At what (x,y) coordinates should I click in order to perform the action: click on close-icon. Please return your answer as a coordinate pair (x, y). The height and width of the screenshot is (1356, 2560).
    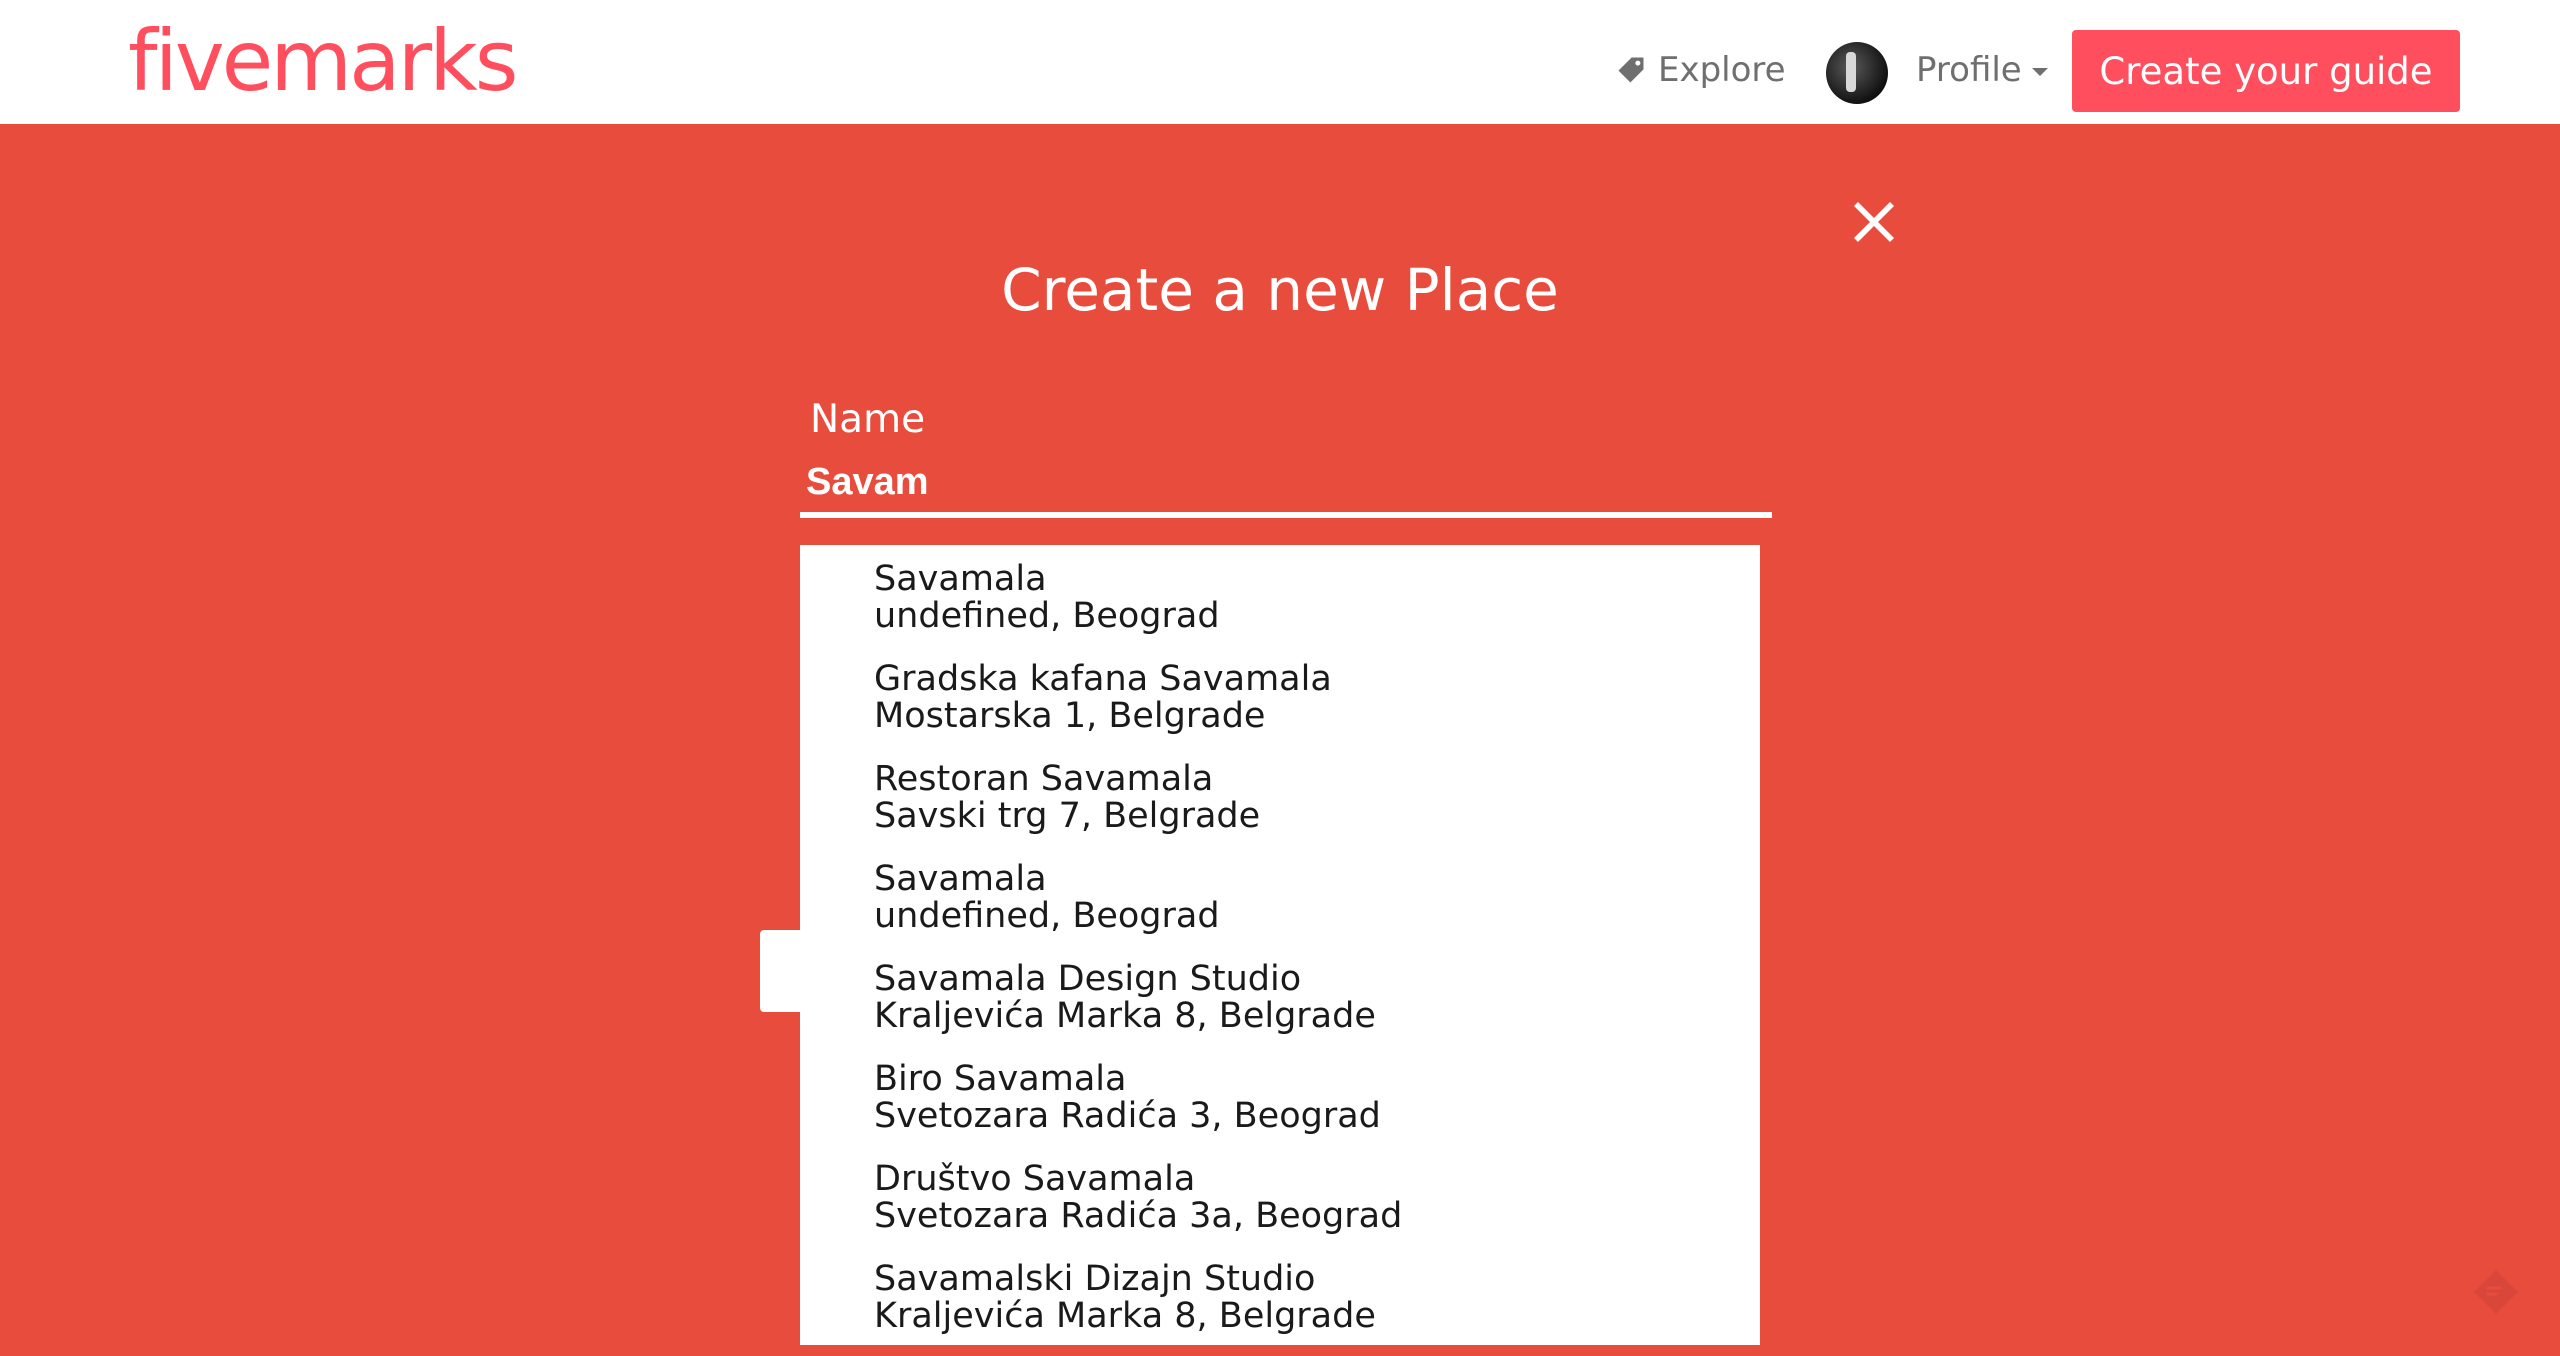
    Looking at the image, I should click on (1874, 222).